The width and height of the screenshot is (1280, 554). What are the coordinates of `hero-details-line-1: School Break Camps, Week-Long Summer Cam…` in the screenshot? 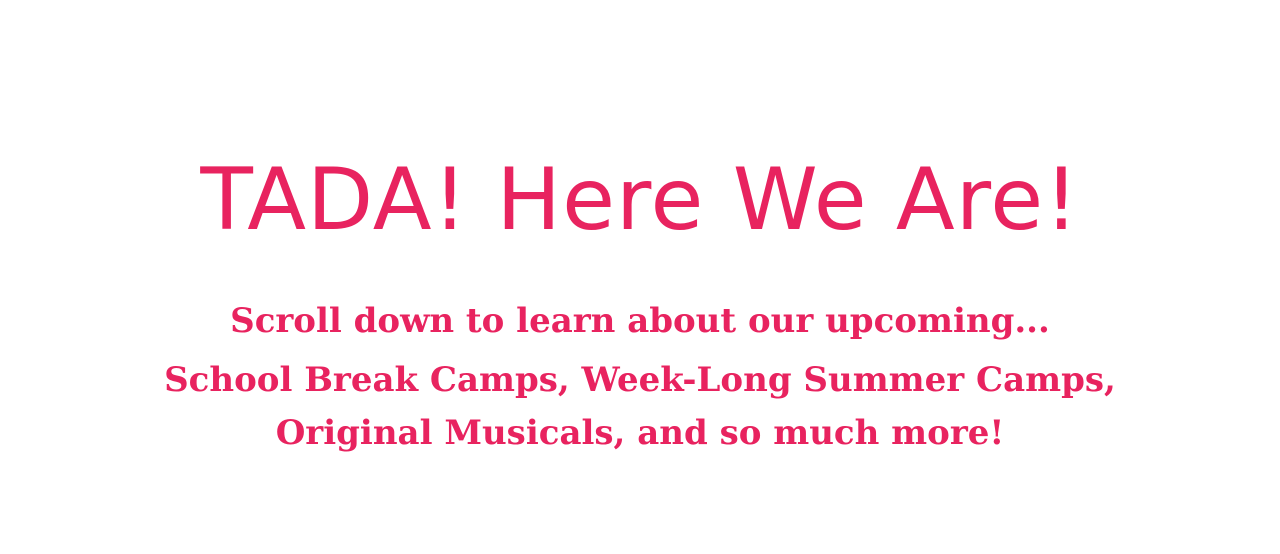 It's located at (640, 380).